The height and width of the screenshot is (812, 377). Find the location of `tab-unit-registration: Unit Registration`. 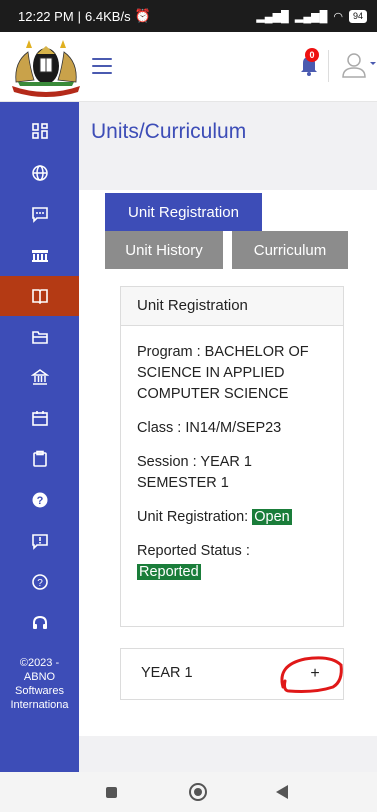

tab-unit-registration: Unit Registration is located at coordinates (183, 212).